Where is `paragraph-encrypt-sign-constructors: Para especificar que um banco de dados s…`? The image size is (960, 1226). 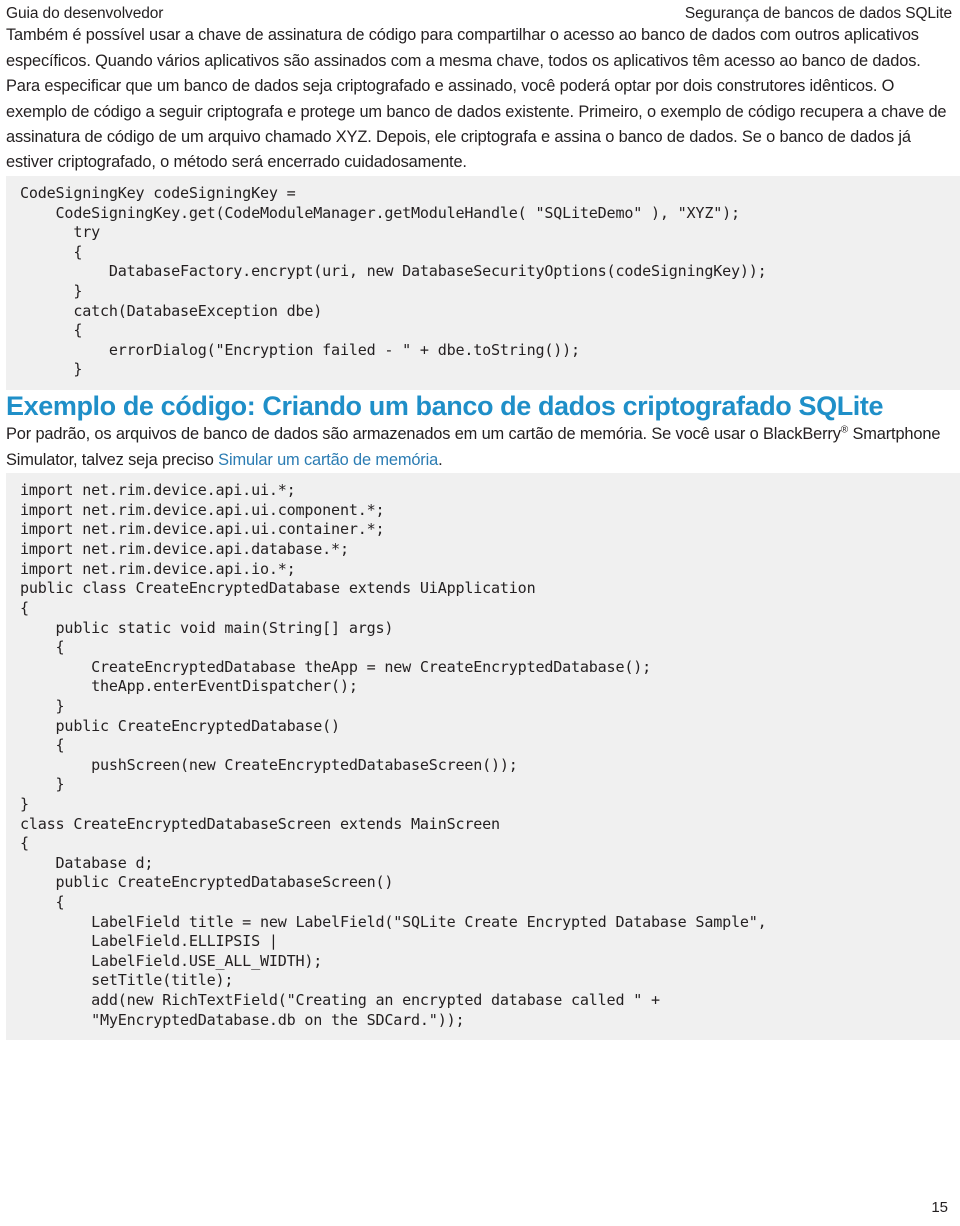
paragraph-encrypt-sign-constructors: Para especificar que um banco de dados s… is located at coordinates (476, 124).